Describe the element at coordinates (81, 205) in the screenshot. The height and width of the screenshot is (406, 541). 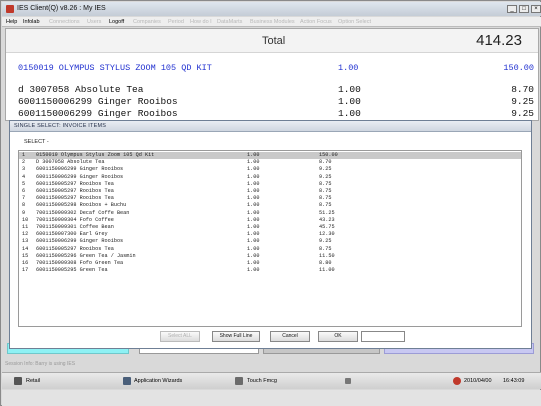
I see `item-description: 6001150005298 Rooibos + Buchu` at that location.